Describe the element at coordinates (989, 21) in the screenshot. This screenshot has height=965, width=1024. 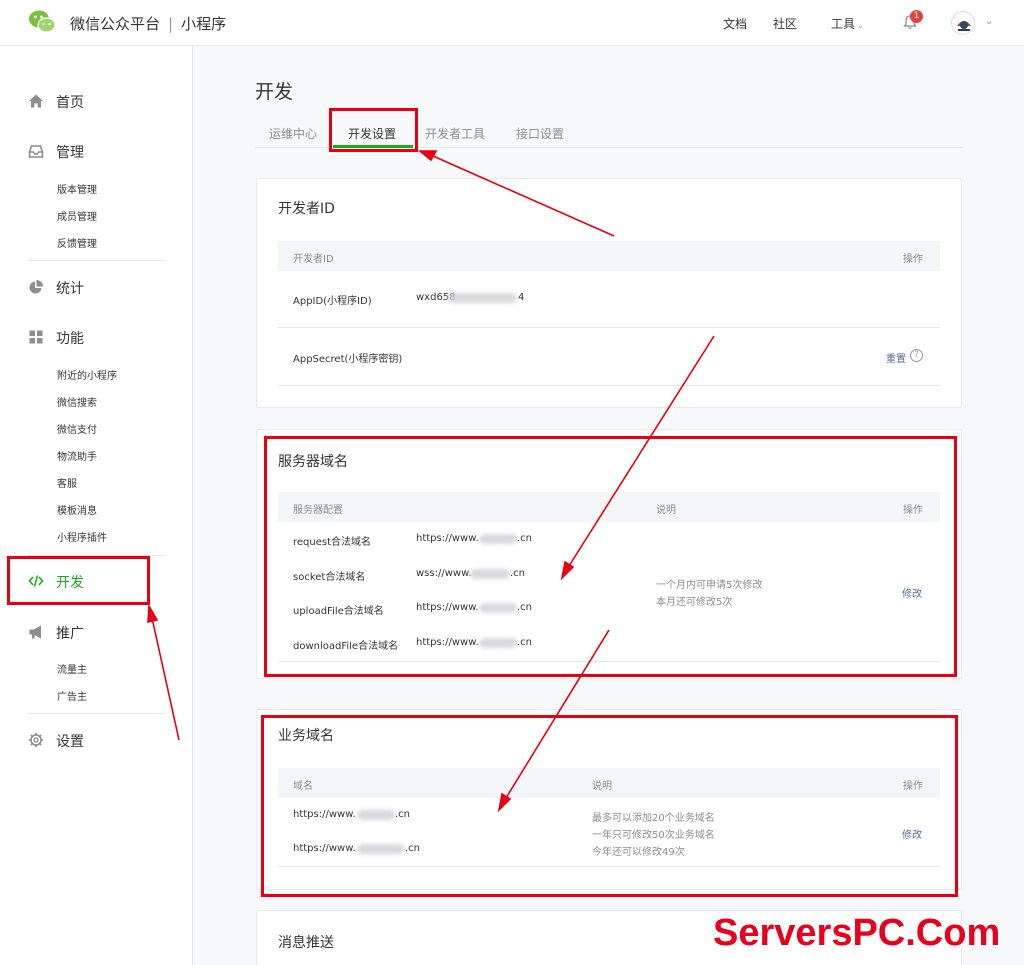
I see `account-chevron-down-icon: ⌄` at that location.